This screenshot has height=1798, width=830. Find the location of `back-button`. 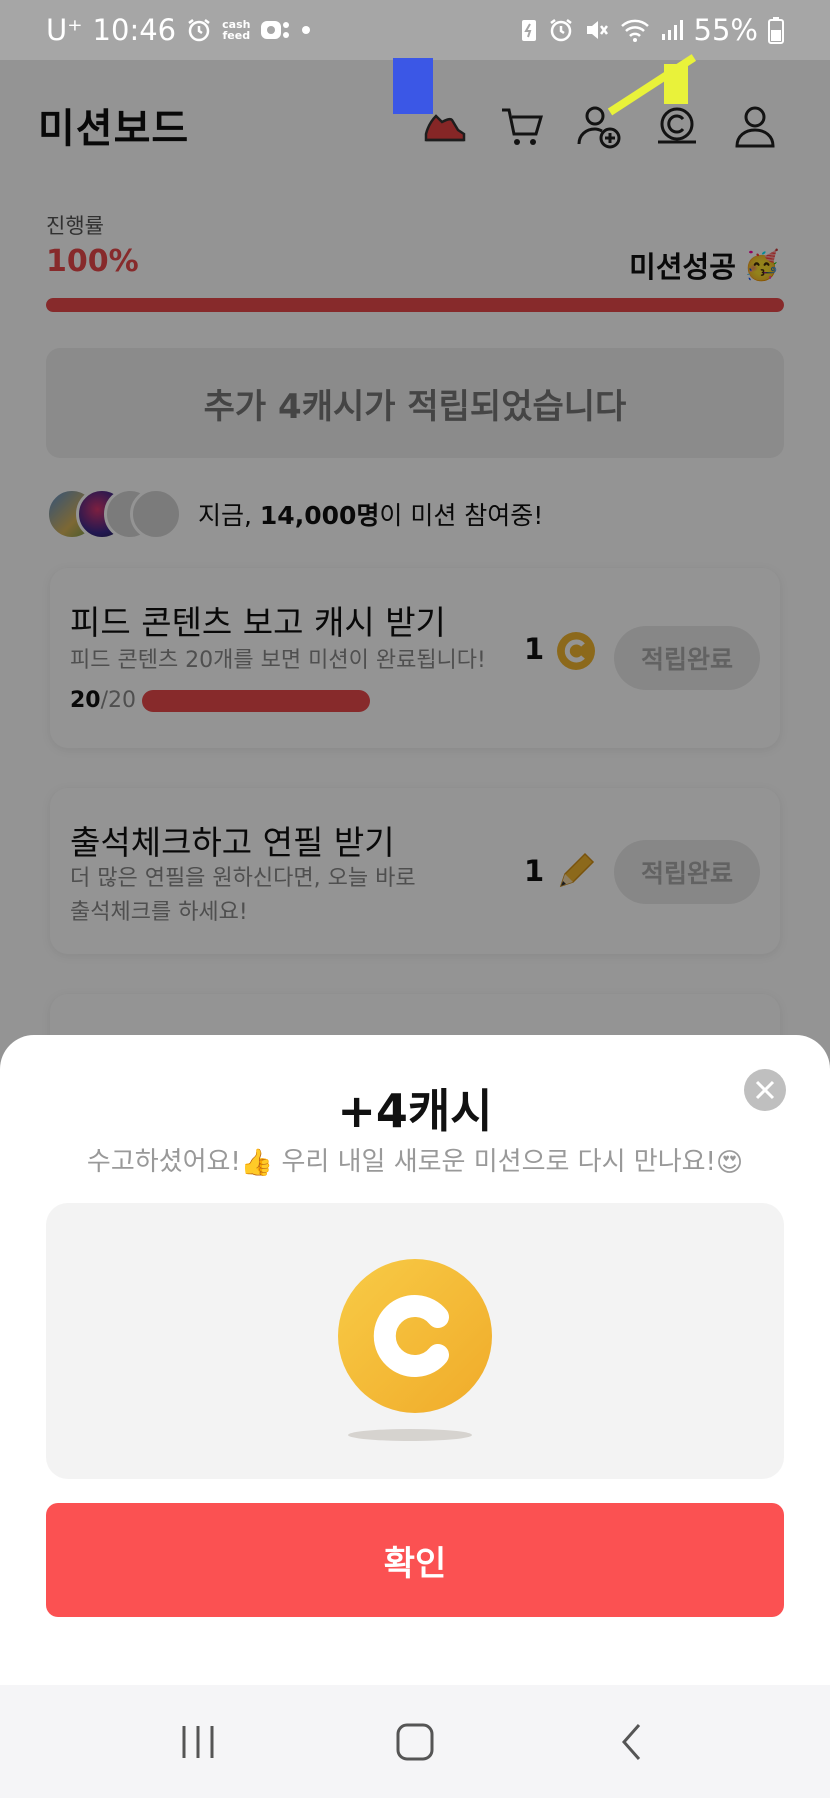

back-button is located at coordinates (632, 1742).